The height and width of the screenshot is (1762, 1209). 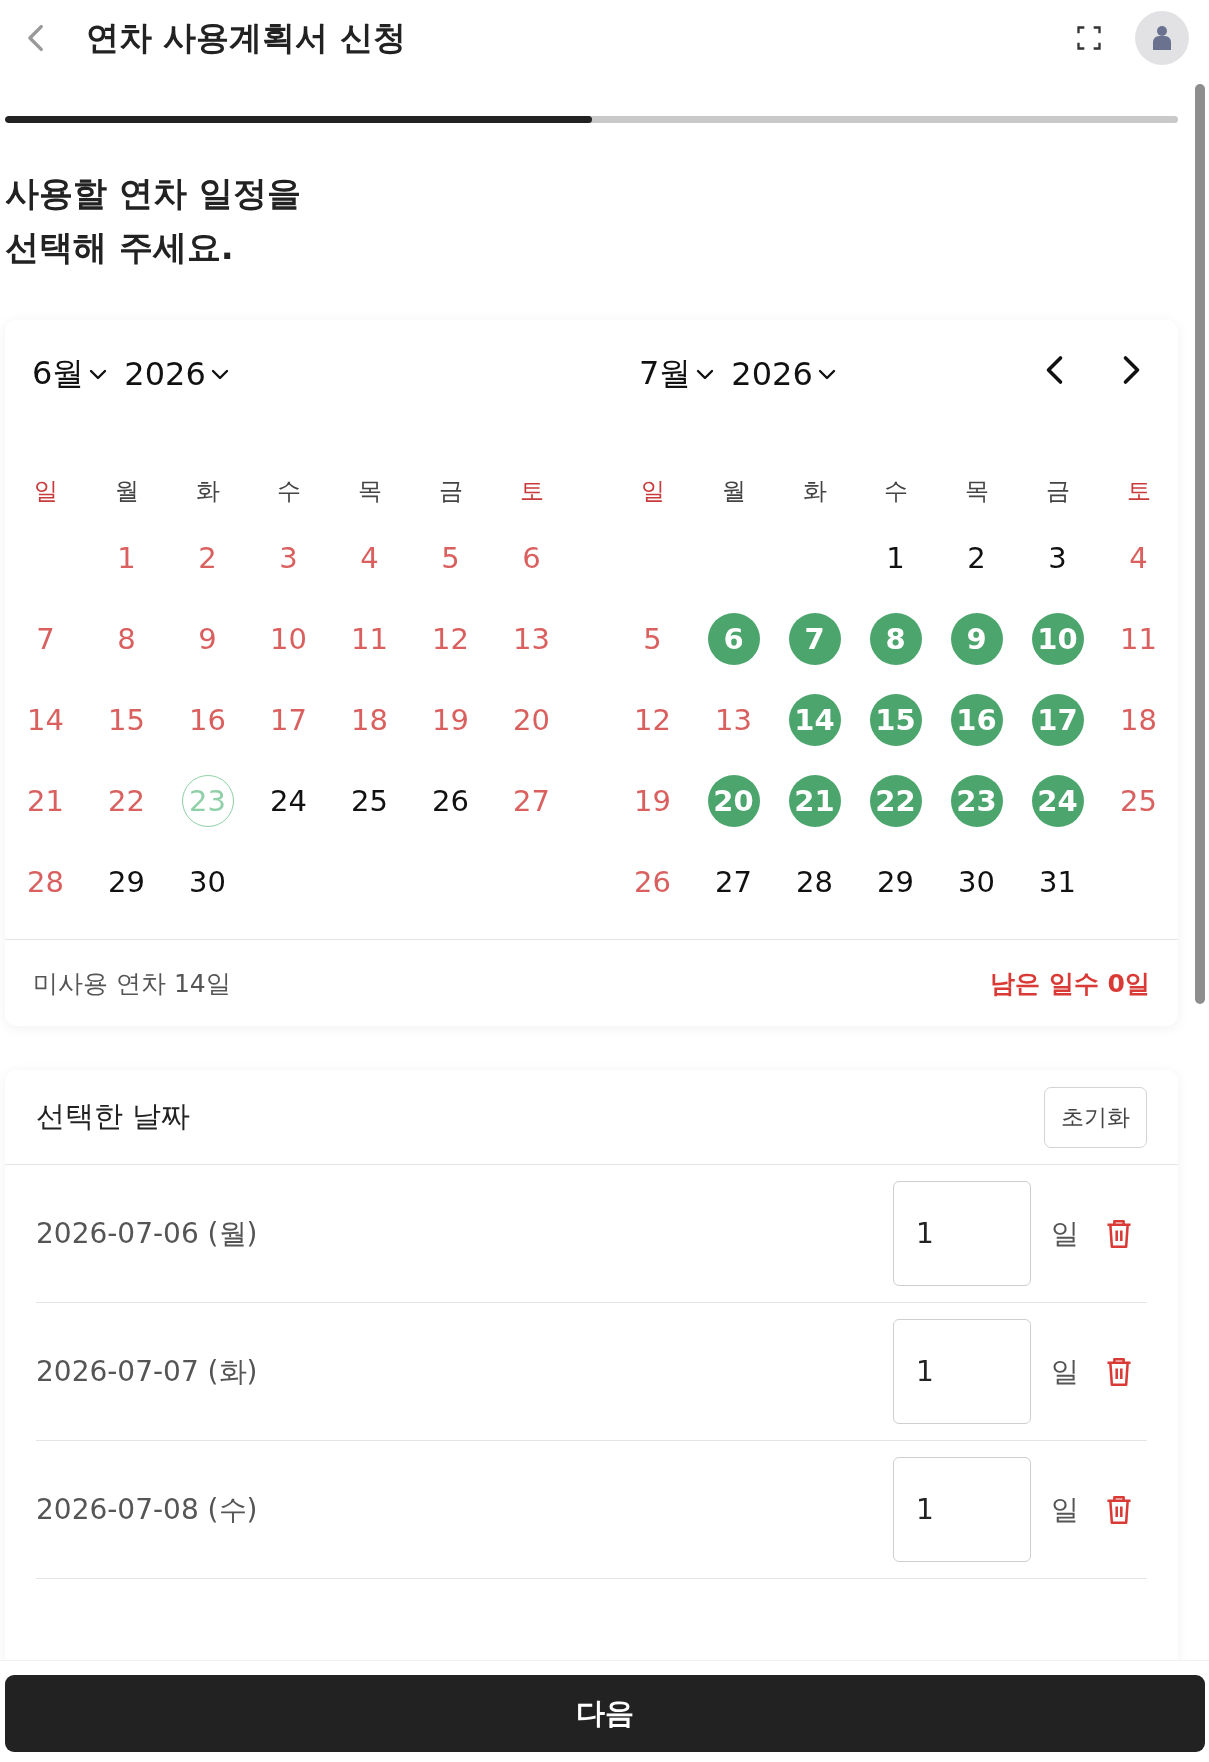 I want to click on calendar-day: 14, so click(x=45, y=719).